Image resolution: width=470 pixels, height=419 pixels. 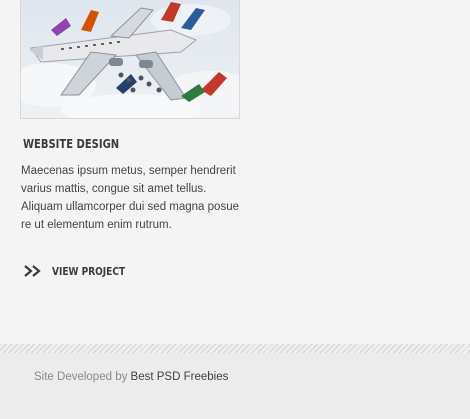 I want to click on view-project-label: View Project, so click(x=89, y=271).